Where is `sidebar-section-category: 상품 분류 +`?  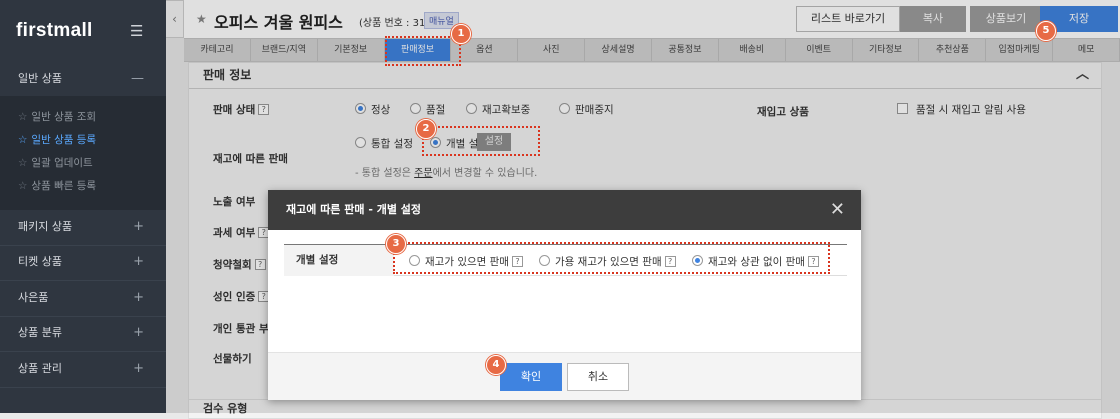
sidebar-section-category: 상품 분류 + is located at coordinates (83, 333).